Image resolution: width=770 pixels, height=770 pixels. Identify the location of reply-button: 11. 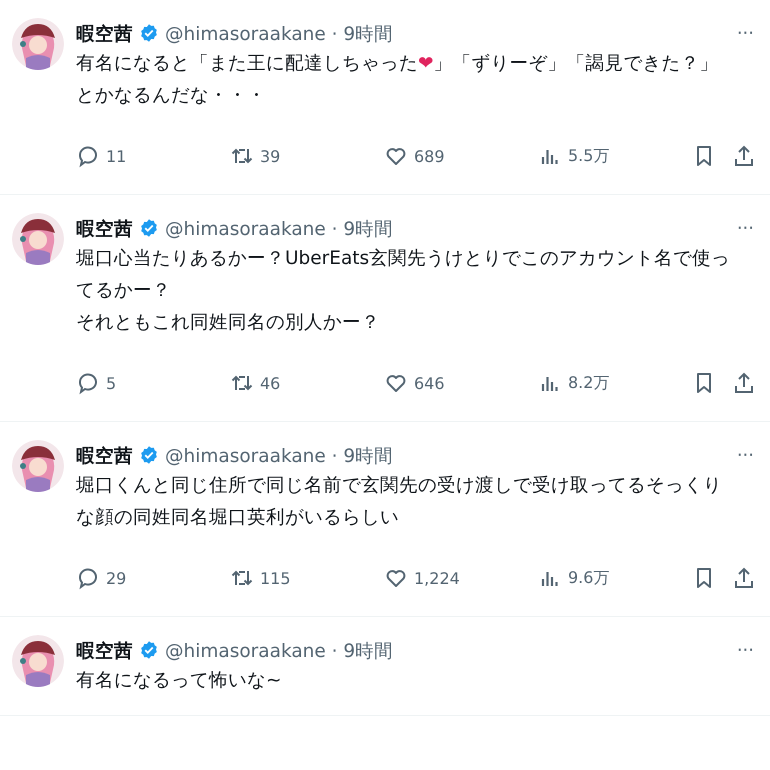
(153, 156).